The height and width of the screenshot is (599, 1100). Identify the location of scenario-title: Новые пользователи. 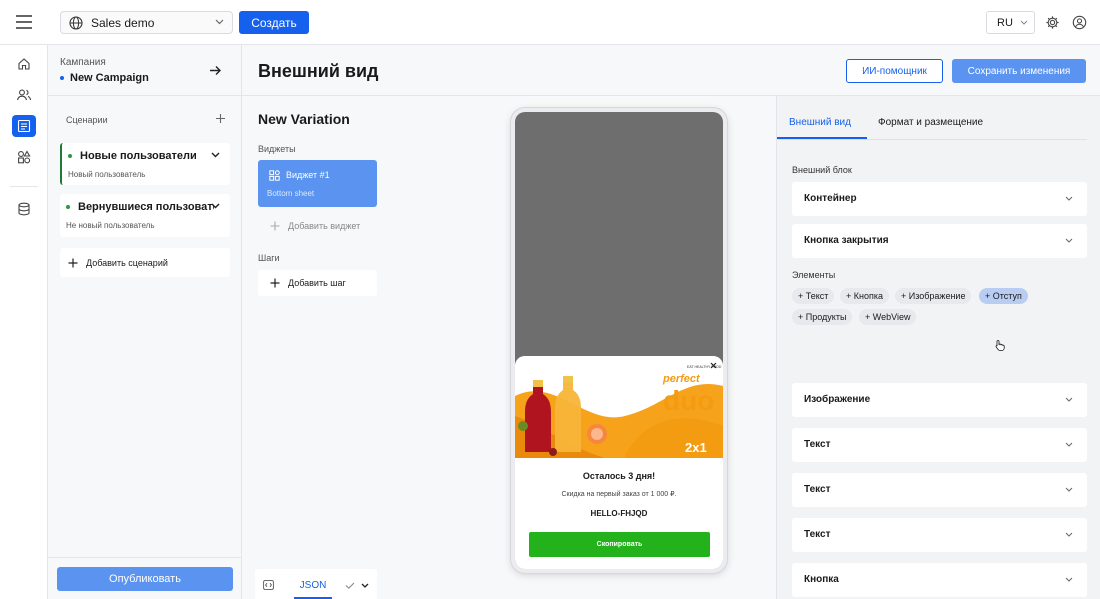
(142, 156).